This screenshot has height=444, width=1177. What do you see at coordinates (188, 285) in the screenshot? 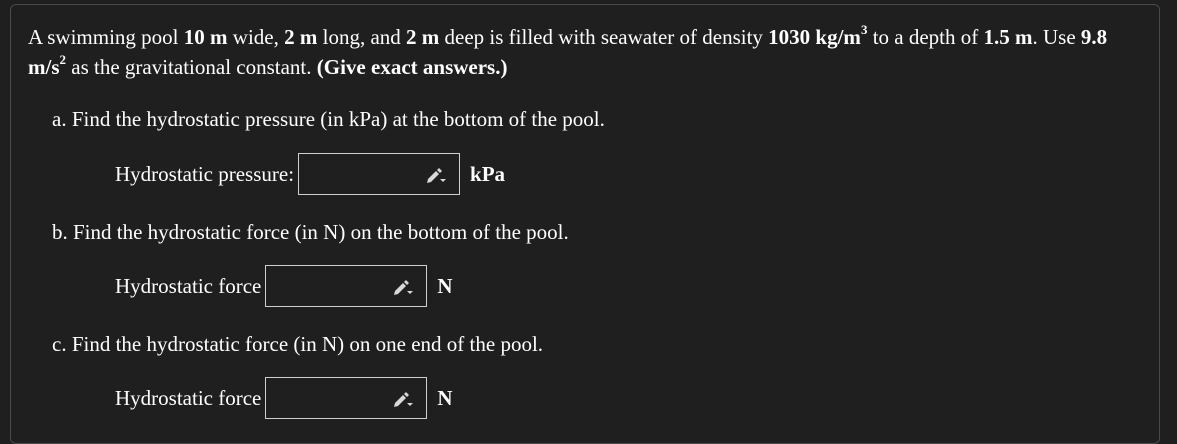
I see `part-b-label: Hydrostatic force` at bounding box center [188, 285].